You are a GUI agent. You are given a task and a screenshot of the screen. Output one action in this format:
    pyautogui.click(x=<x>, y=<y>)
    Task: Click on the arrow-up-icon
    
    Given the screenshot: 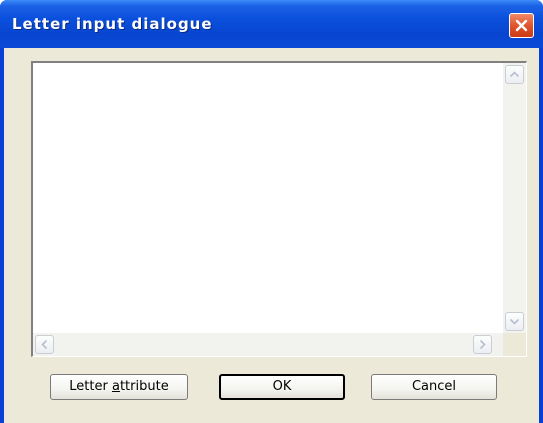 What is the action you would take?
    pyautogui.click(x=514, y=74)
    